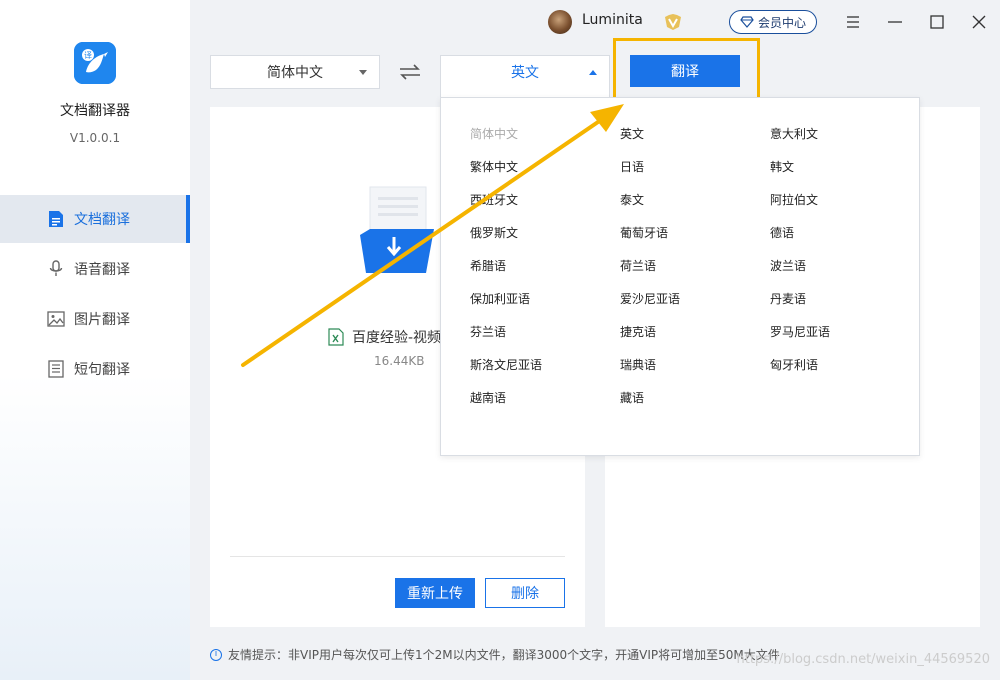 Image resolution: width=1000 pixels, height=680 pixels. I want to click on sidebar-item-sentence-translate: 短句翻译, so click(95, 369).